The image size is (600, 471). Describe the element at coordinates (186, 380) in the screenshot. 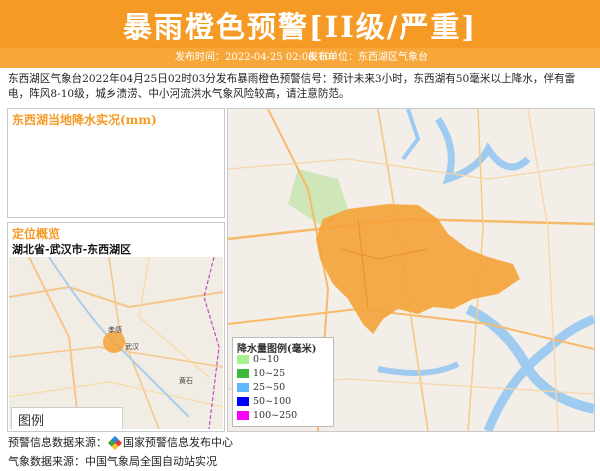

I see `huangshi-label: 黄石` at that location.